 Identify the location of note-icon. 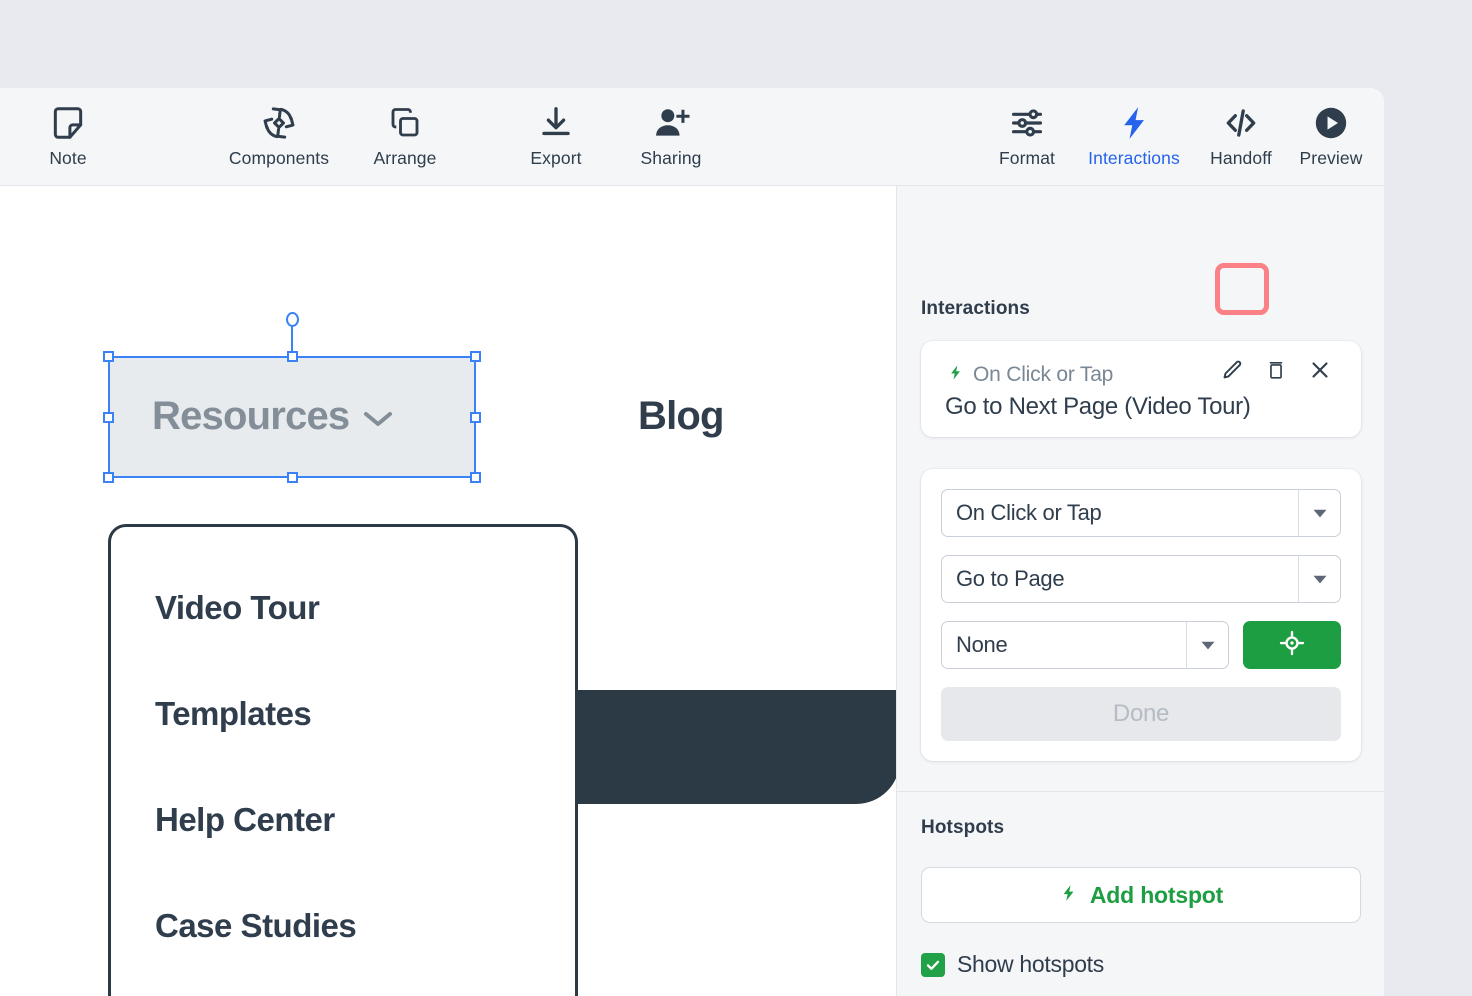
(68, 123).